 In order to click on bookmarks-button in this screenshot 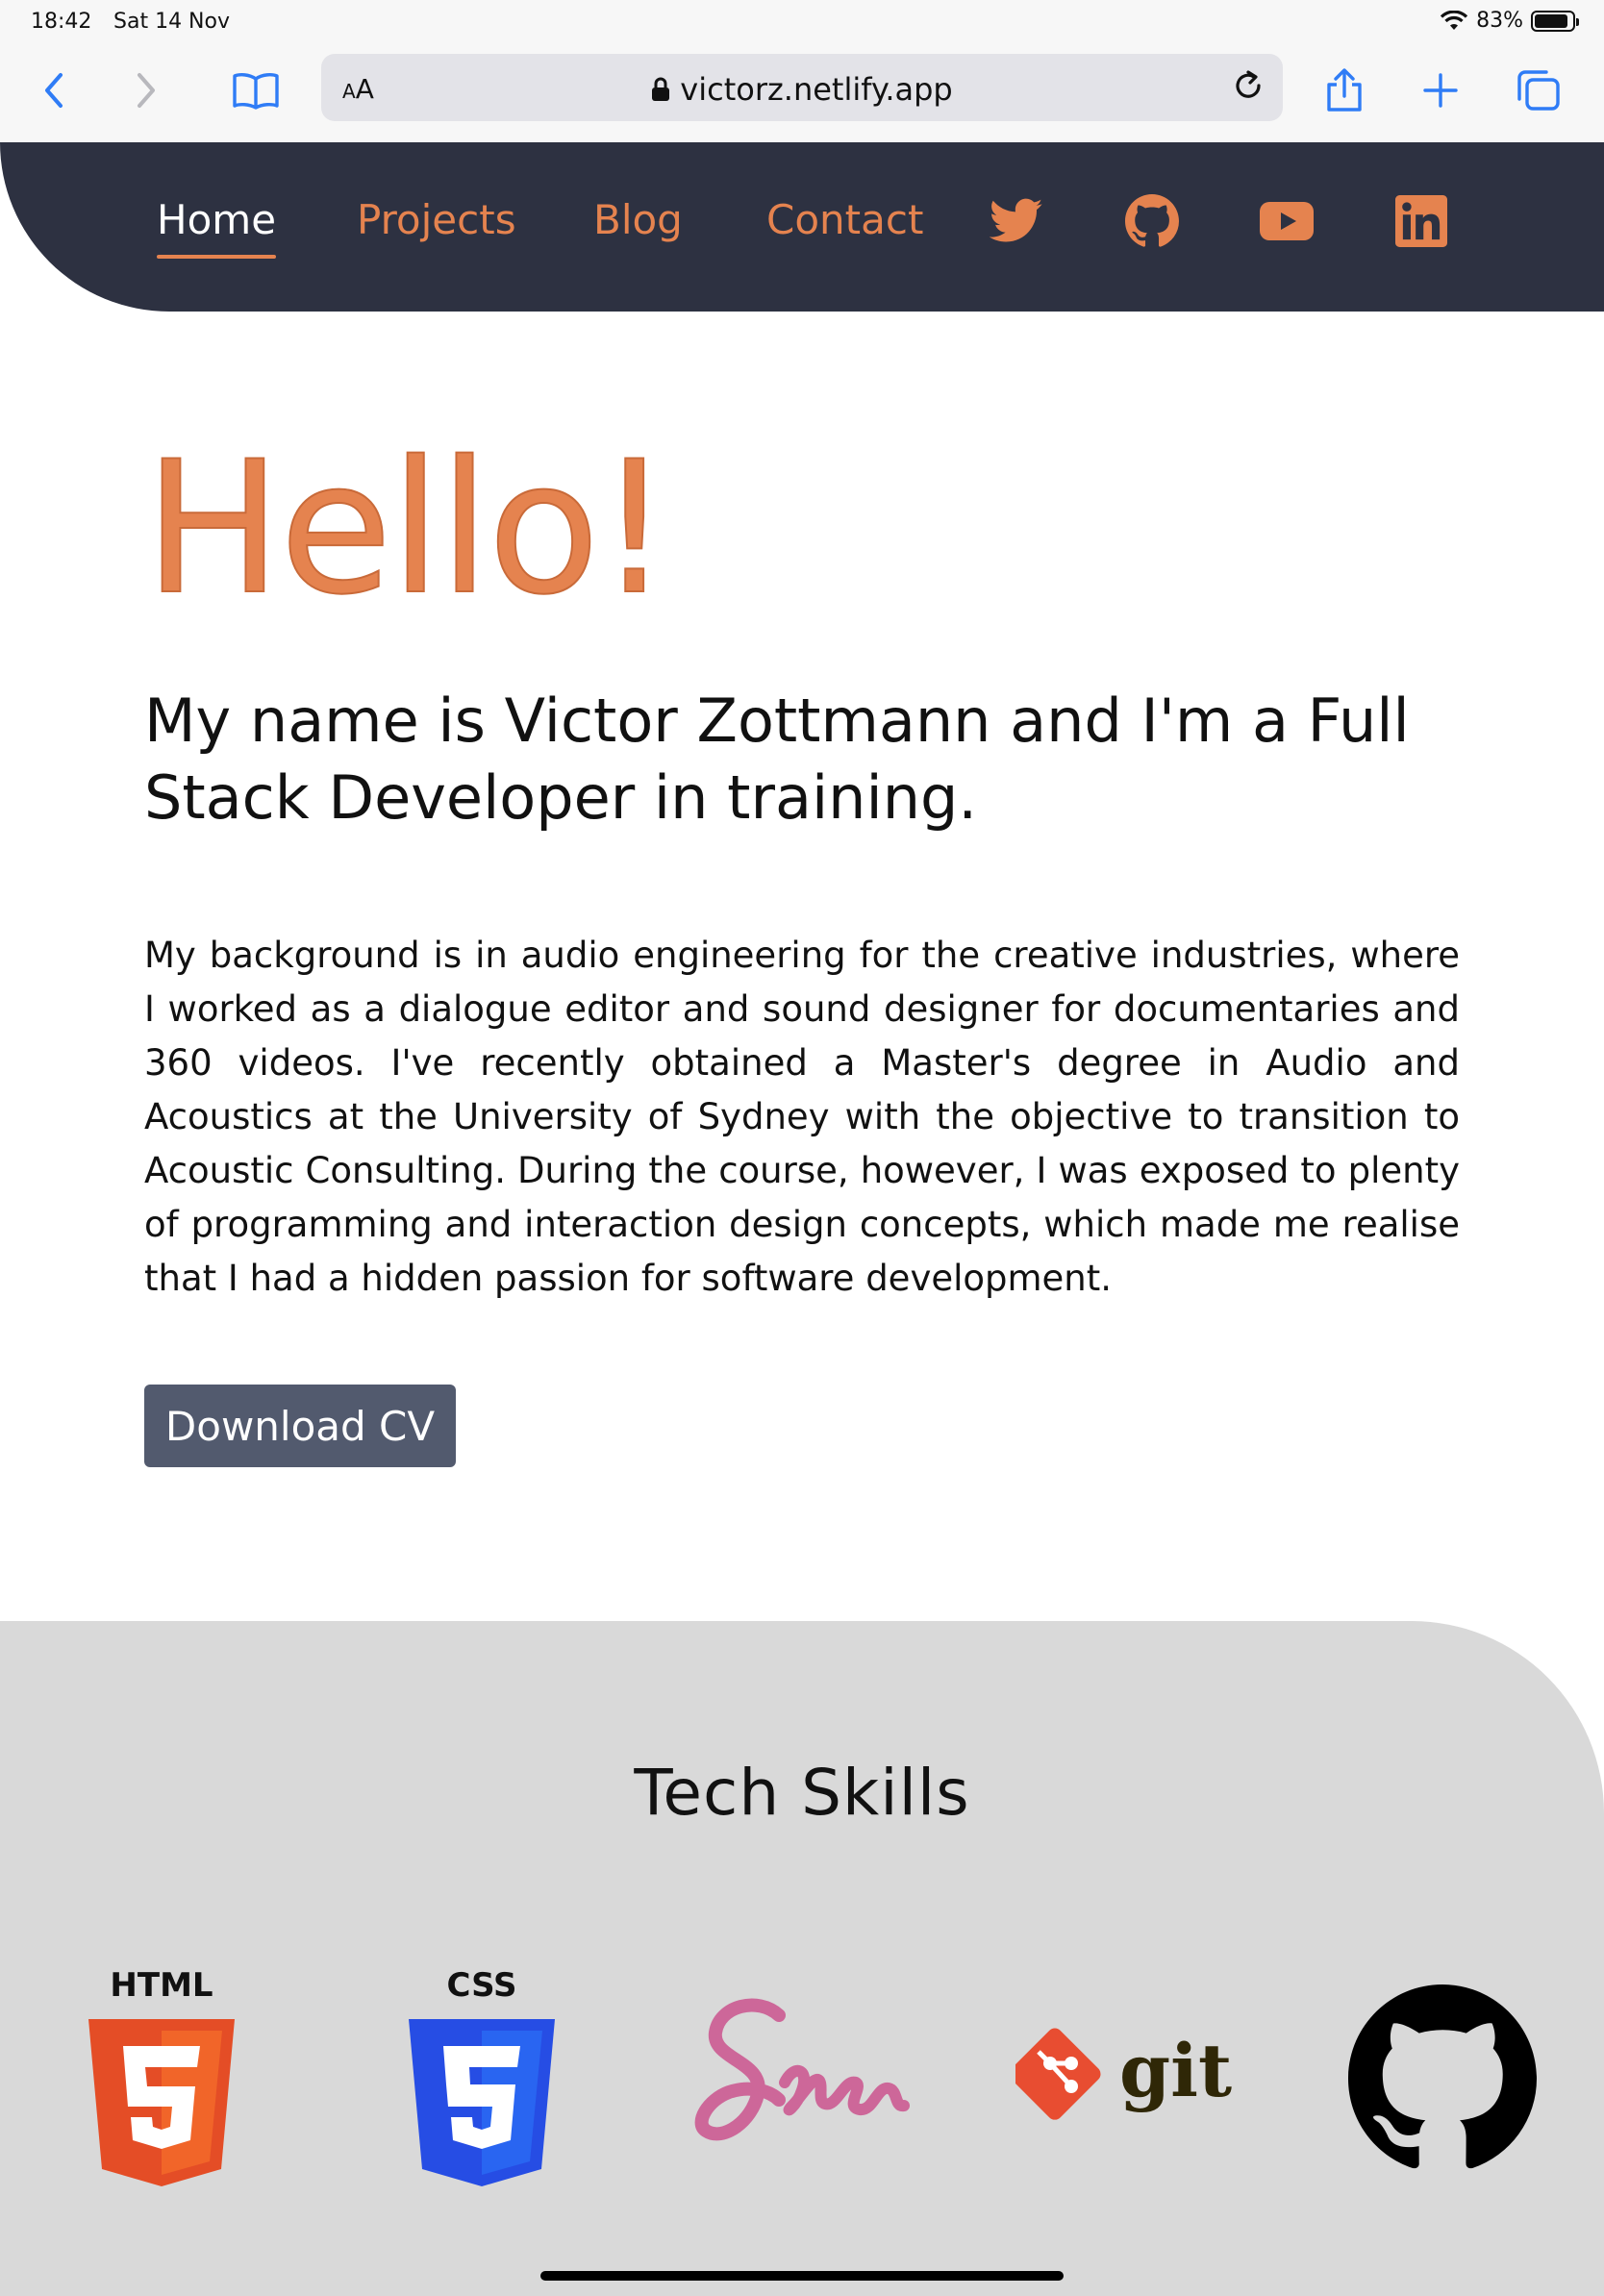, I will do `click(256, 90)`.